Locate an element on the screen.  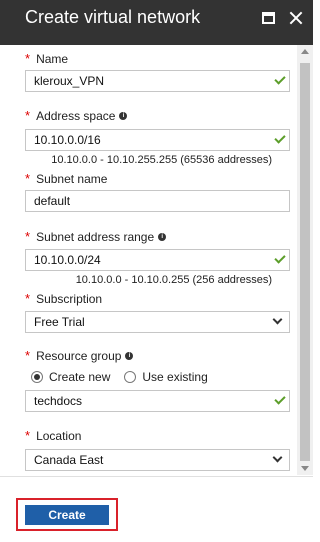
subnet-name-input: default is located at coordinates (157, 201).